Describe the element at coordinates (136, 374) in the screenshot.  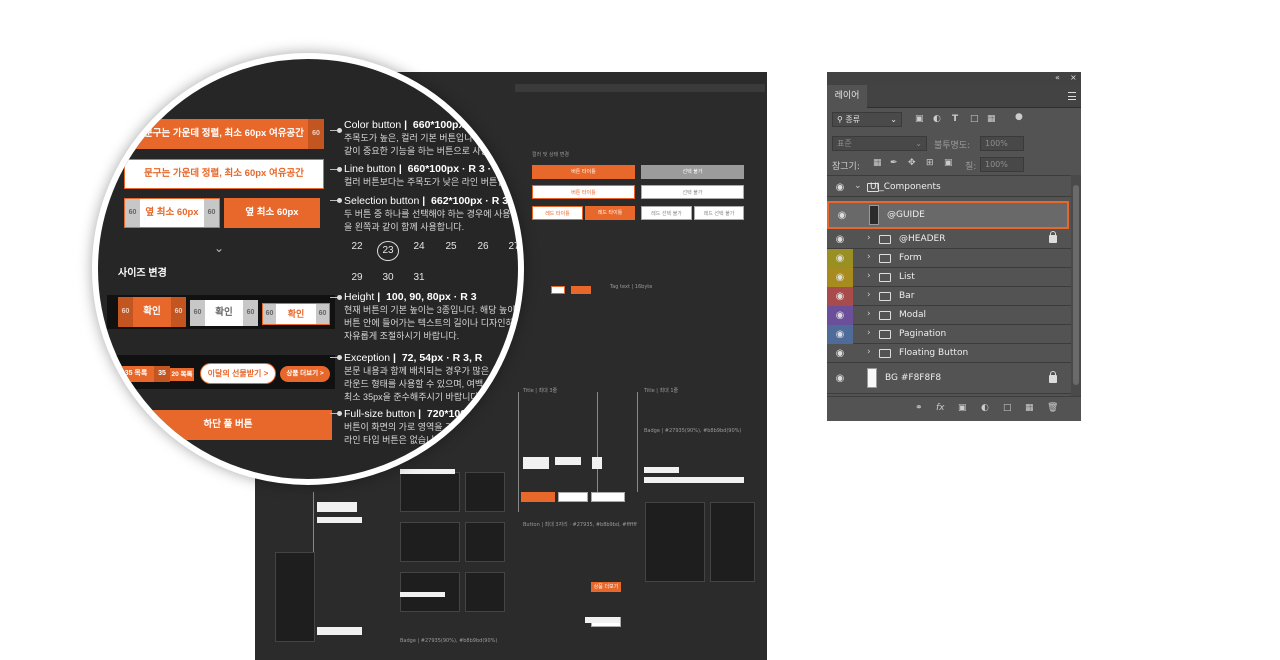
I see `exception-tag-list: 35 목록` at that location.